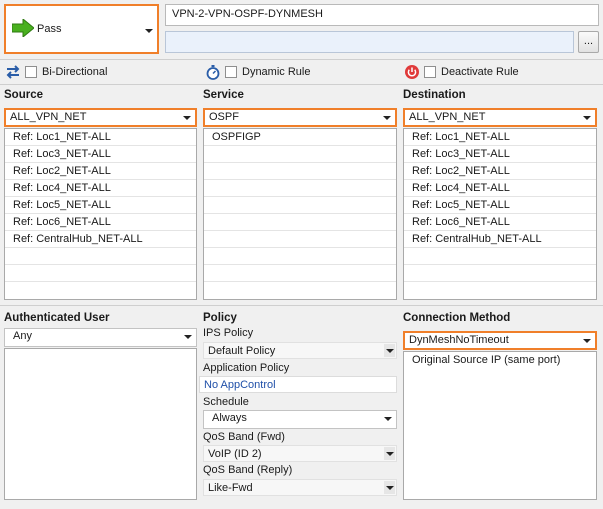 This screenshot has width=603, height=509. I want to click on connection-method-select: DynMeshNoTimeout, so click(500, 340).